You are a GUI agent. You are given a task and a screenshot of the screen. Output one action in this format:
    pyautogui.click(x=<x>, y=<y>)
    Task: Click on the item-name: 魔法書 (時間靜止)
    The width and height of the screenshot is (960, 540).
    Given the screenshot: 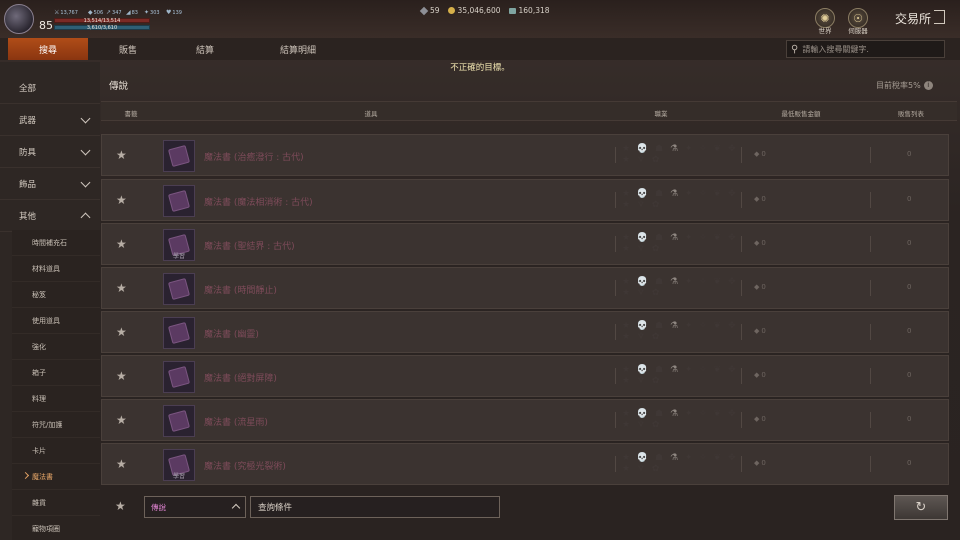 What is the action you would take?
    pyautogui.click(x=240, y=291)
    